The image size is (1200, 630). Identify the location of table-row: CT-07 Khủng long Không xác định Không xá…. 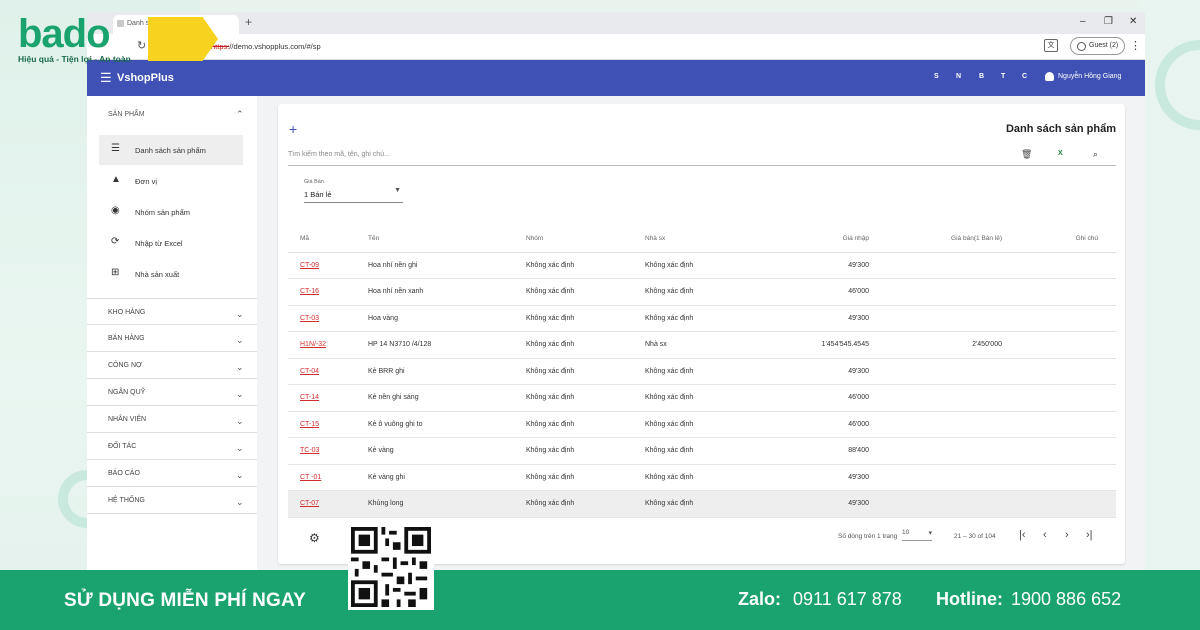
(702, 504).